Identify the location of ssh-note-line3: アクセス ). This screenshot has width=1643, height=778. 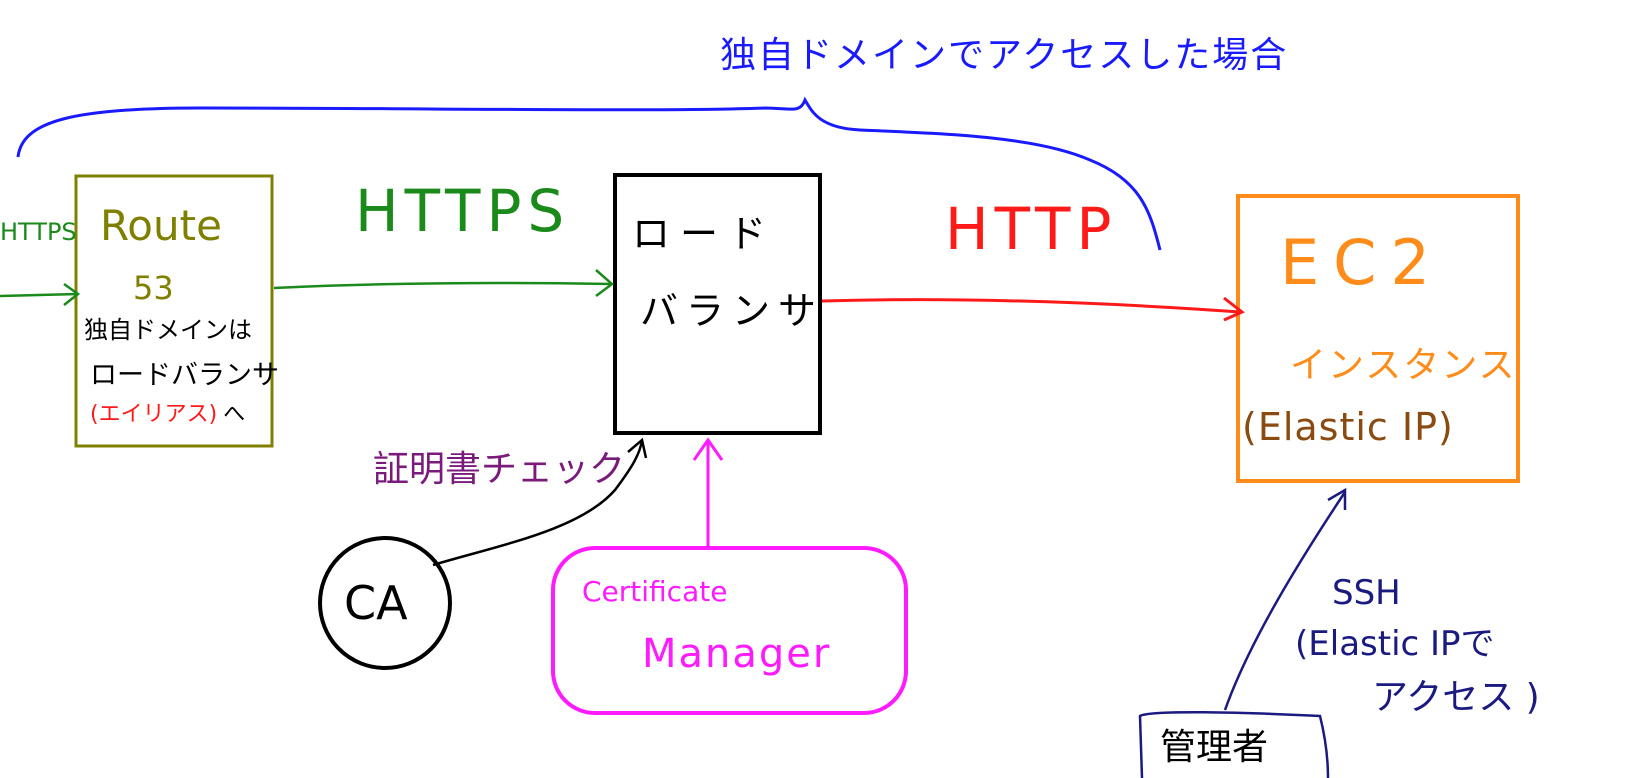
(1456, 697).